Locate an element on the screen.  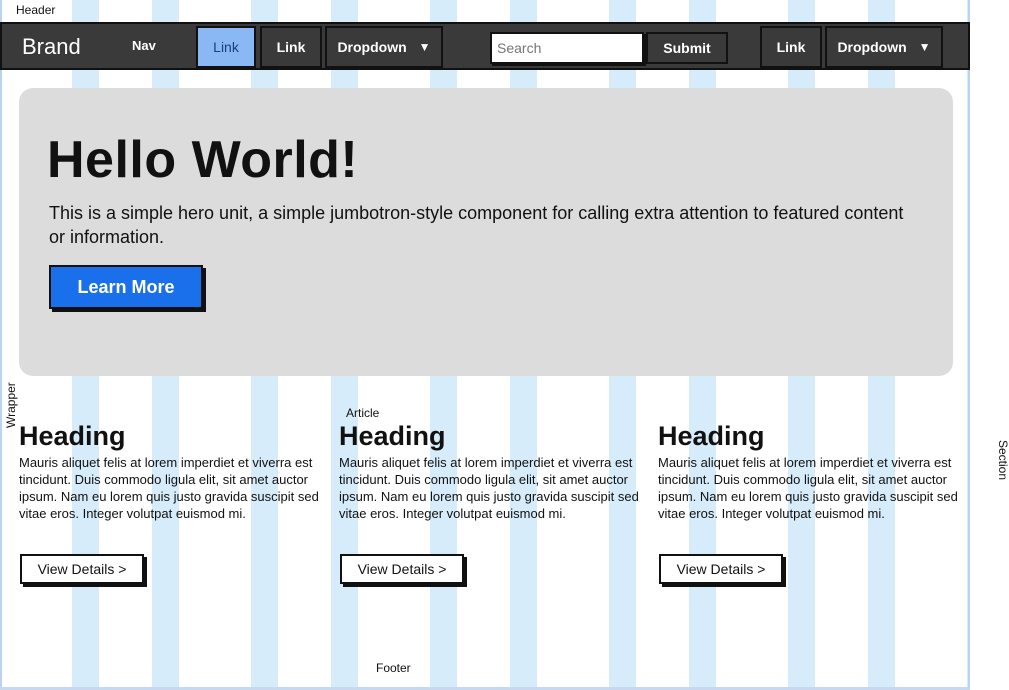
learn-more-label: Learn More is located at coordinates (126, 286).